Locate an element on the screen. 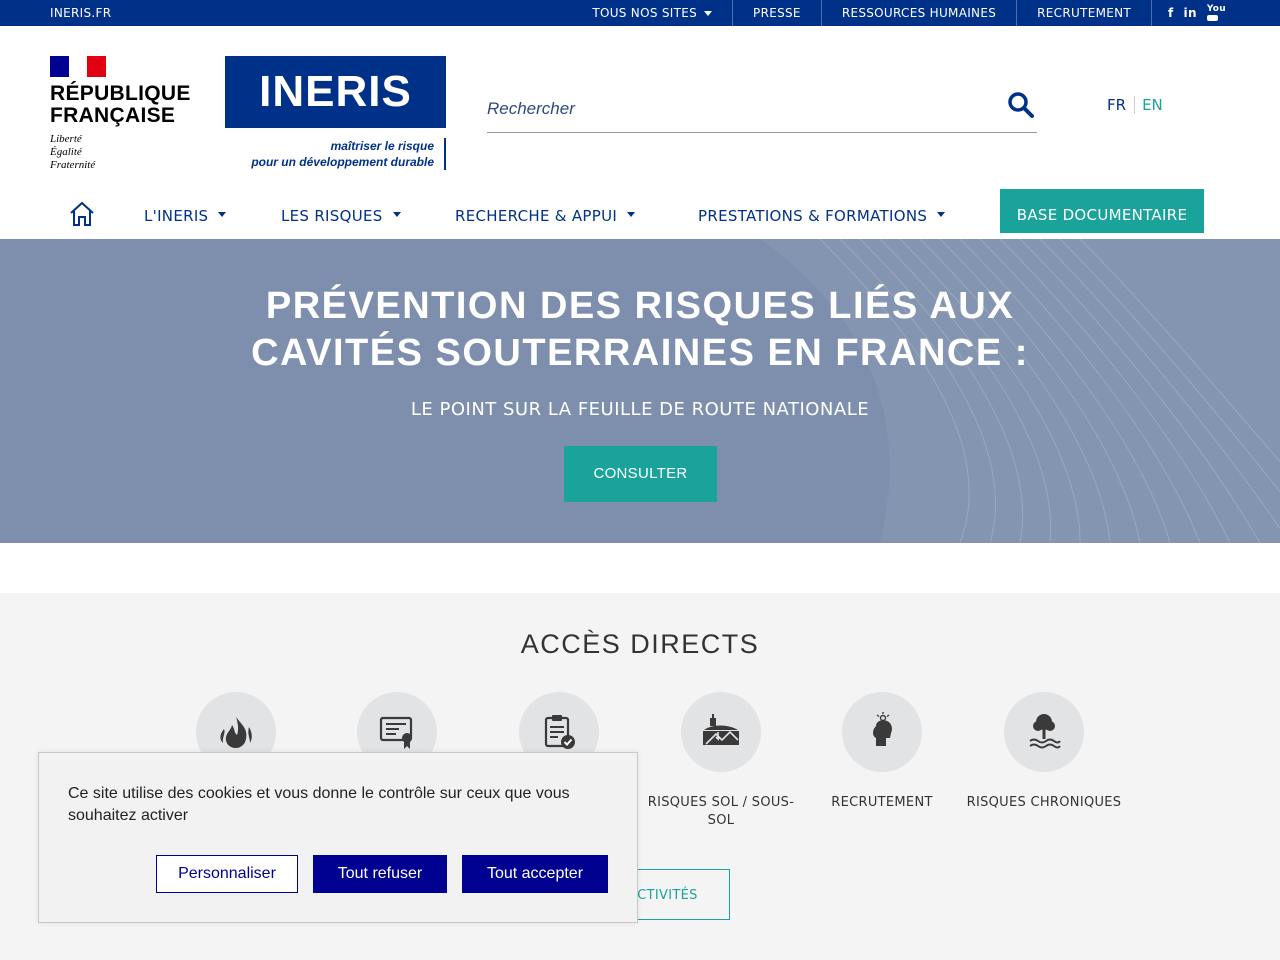 The image size is (1280, 960). fire-icon is located at coordinates (236, 732).